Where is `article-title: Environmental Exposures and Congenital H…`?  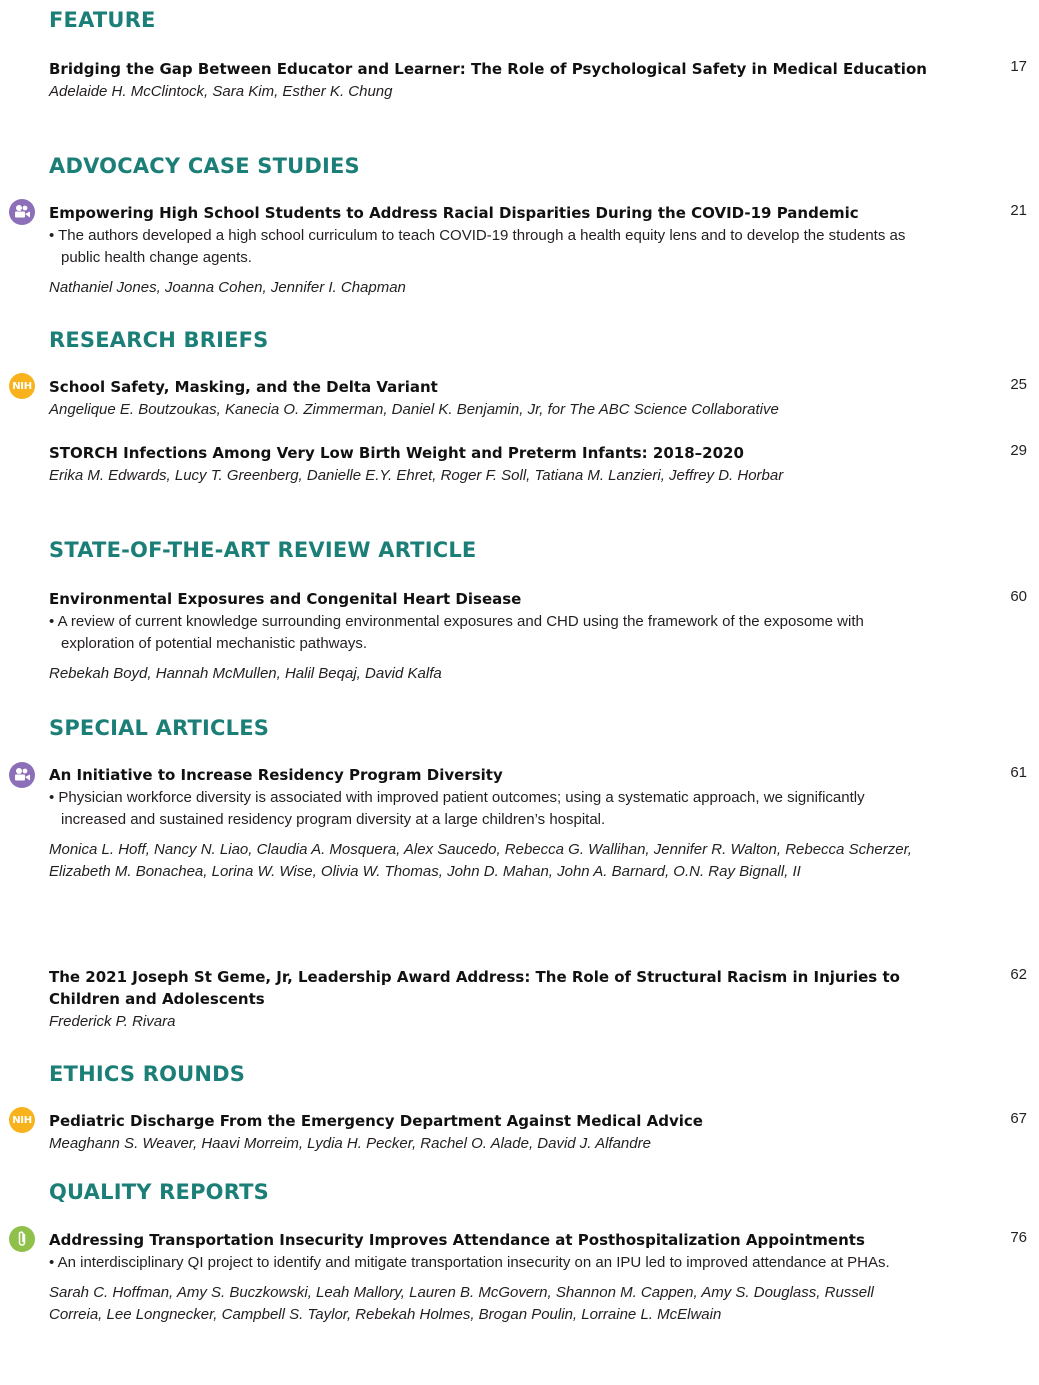
article-title: Environmental Exposures and Congenital H… is located at coordinates (494, 599).